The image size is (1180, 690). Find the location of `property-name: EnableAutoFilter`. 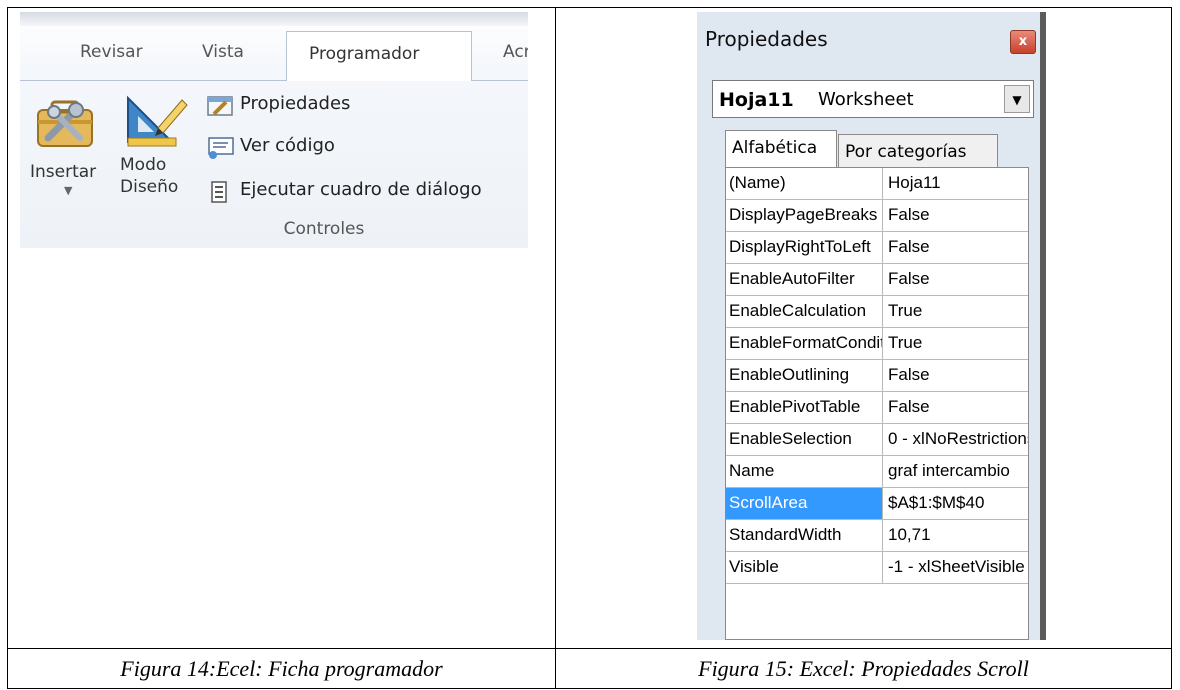

property-name: EnableAutoFilter is located at coordinates (804, 279).